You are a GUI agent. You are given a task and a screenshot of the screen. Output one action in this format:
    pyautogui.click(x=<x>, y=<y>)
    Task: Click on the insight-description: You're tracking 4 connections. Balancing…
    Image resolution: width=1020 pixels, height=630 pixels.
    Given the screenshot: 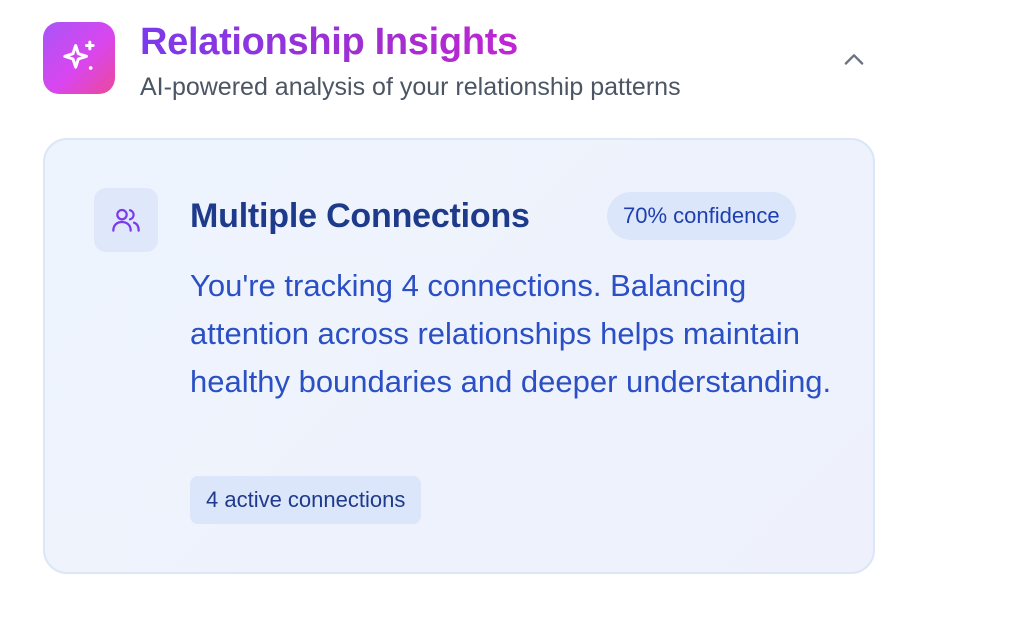 What is the action you would take?
    pyautogui.click(x=511, y=333)
    